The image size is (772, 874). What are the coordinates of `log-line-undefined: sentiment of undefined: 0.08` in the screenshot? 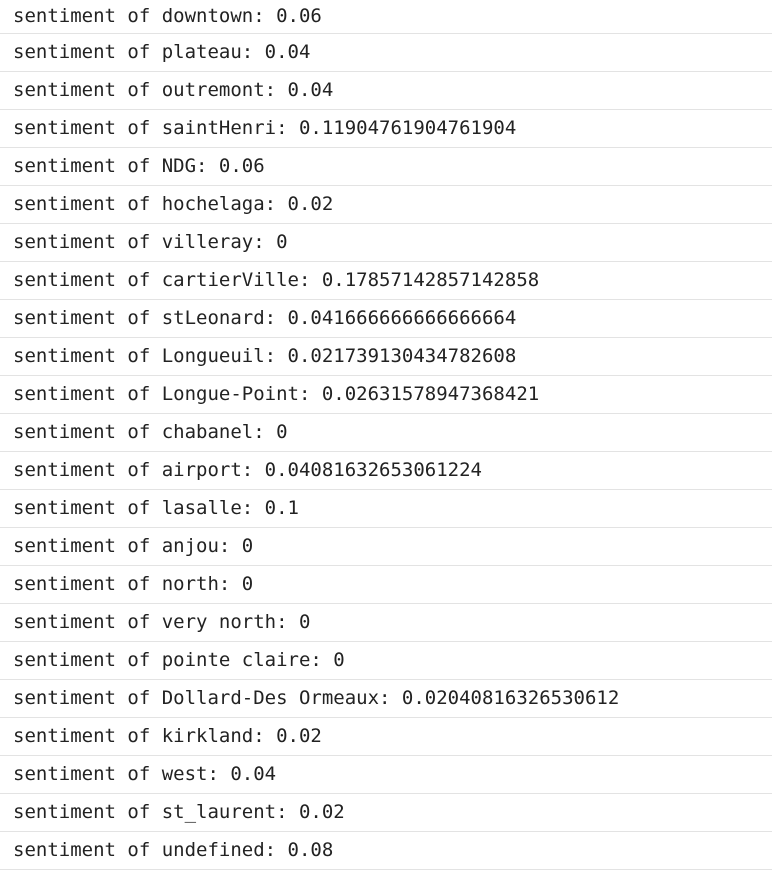 It's located at (386, 851).